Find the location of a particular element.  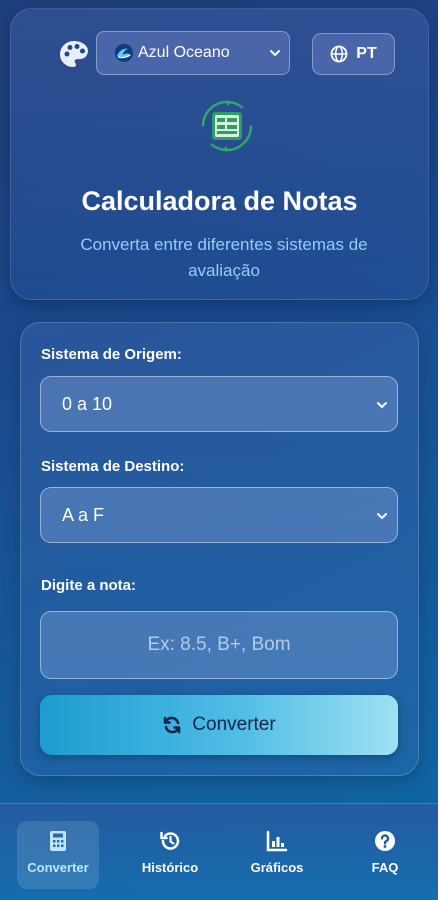

nav-label: Histórico is located at coordinates (170, 867).